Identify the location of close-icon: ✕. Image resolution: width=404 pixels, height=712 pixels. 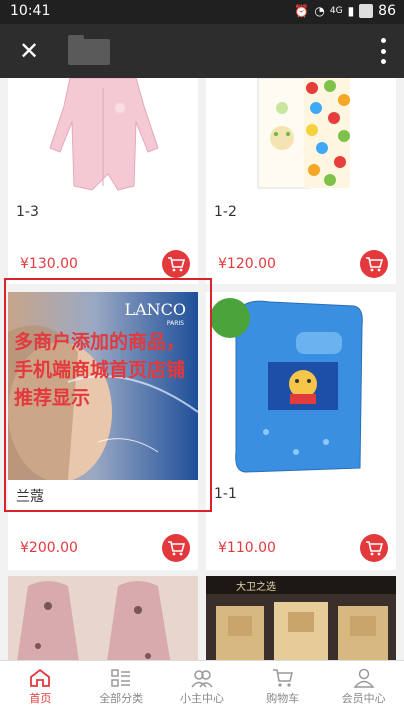
(29, 51).